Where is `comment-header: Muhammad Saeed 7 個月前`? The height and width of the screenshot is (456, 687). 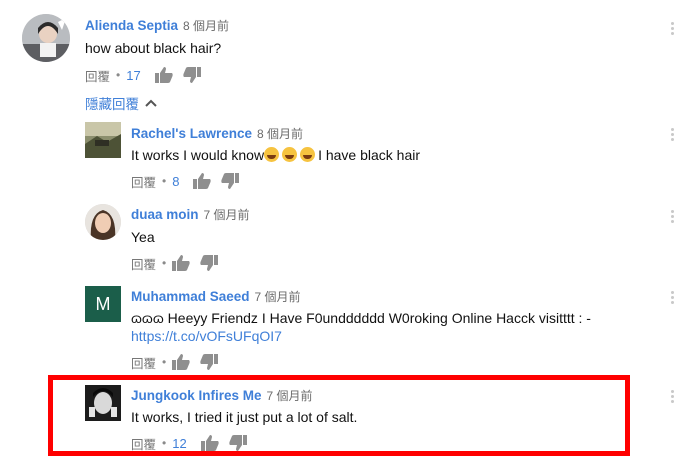 comment-header: Muhammad Saeed 7 個月前 is located at coordinates (216, 297).